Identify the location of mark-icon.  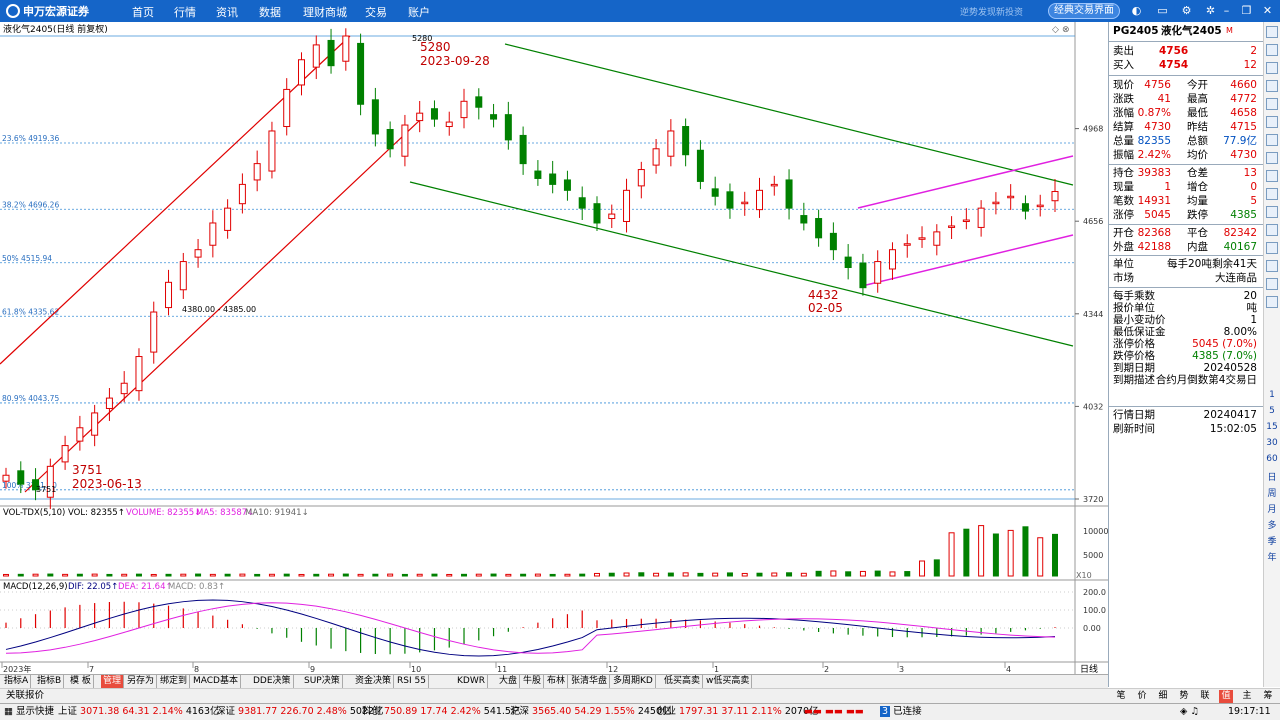
(1272, 248).